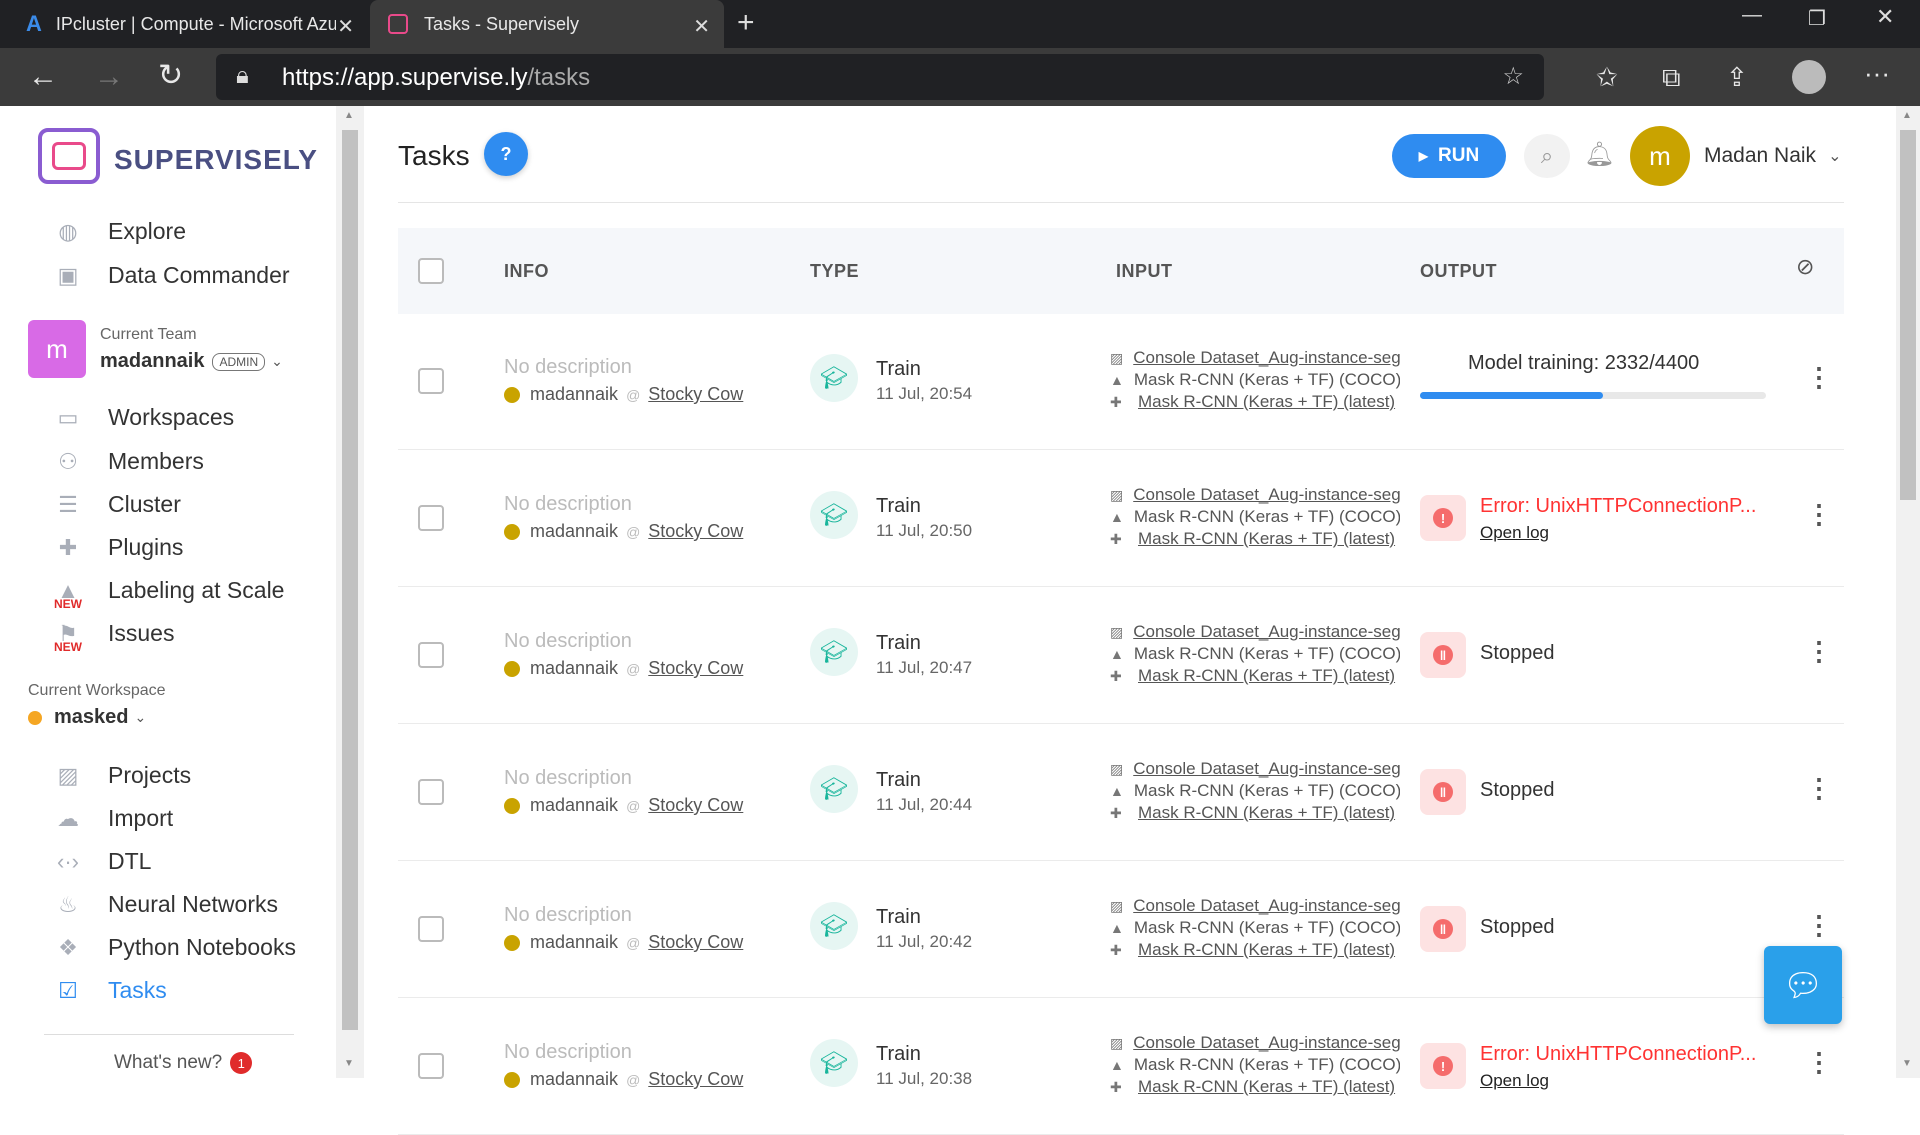 Image resolution: width=1920 pixels, height=1135 pixels. What do you see at coordinates (431, 271) in the screenshot?
I see `select-all-checkbox` at bounding box center [431, 271].